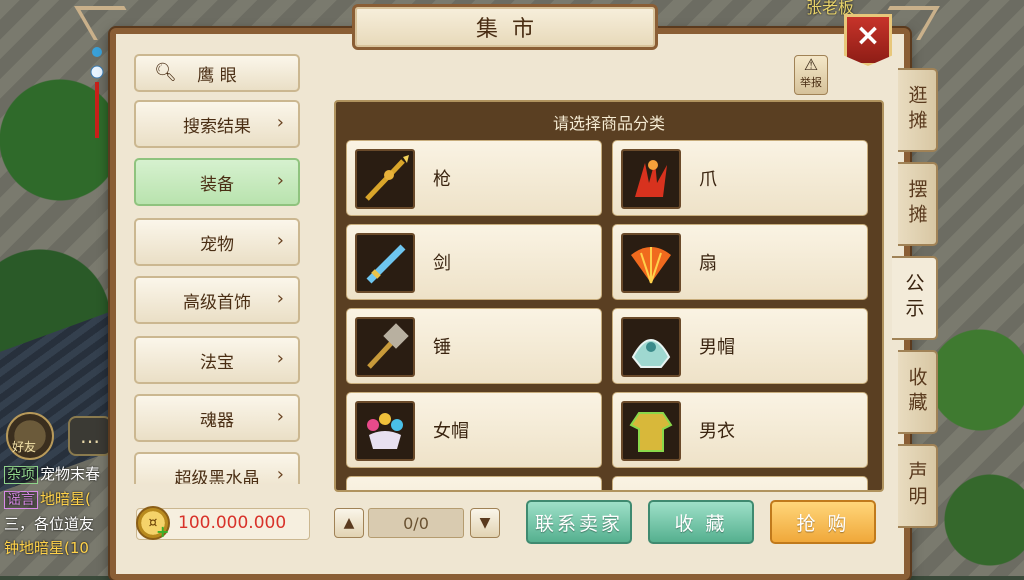  What do you see at coordinates (474, 262) in the screenshot?
I see `category-item-sword: 剑` at bounding box center [474, 262].